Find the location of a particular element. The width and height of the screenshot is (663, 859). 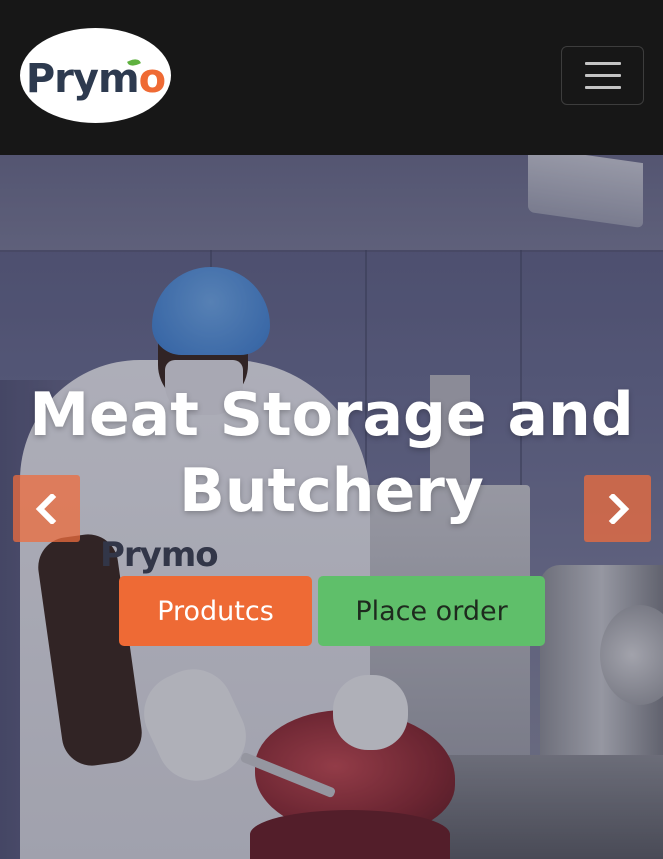

brand-logo-link: Prymo is located at coordinates (95, 75).